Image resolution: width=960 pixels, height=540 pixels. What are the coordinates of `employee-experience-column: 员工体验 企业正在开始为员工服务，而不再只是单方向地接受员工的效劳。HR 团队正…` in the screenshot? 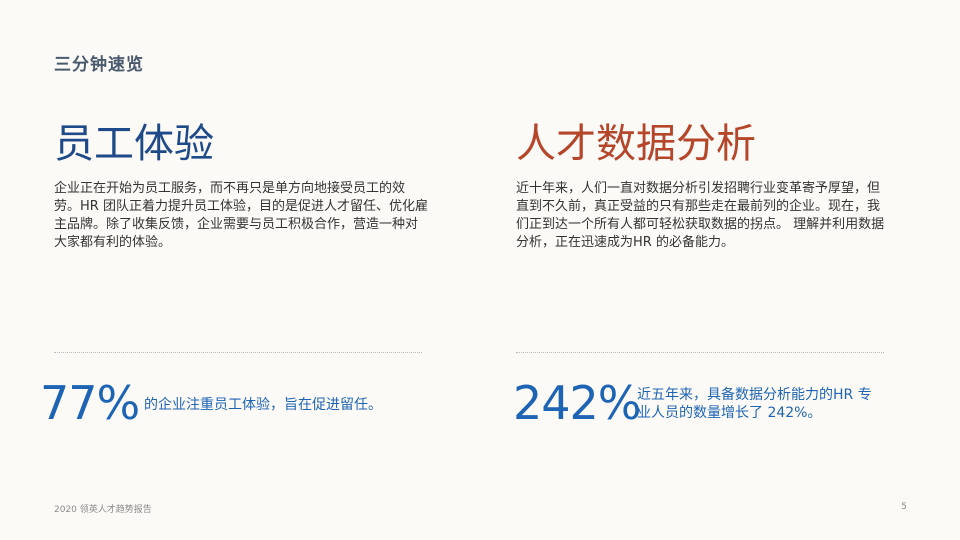 It's located at (244, 184).